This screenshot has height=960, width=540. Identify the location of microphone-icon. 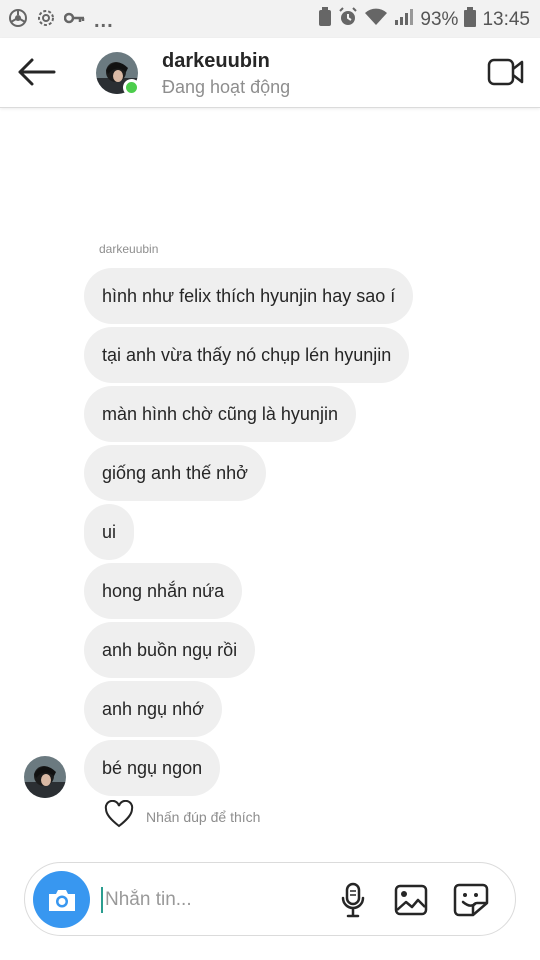
(353, 900).